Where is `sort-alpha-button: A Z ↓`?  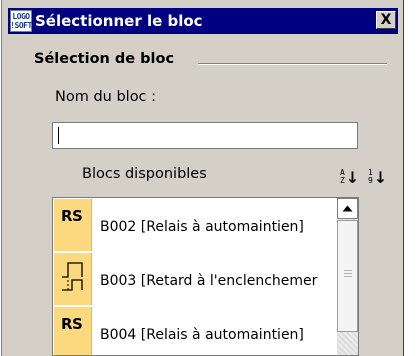 sort-alpha-button: A Z ↓ is located at coordinates (351, 177).